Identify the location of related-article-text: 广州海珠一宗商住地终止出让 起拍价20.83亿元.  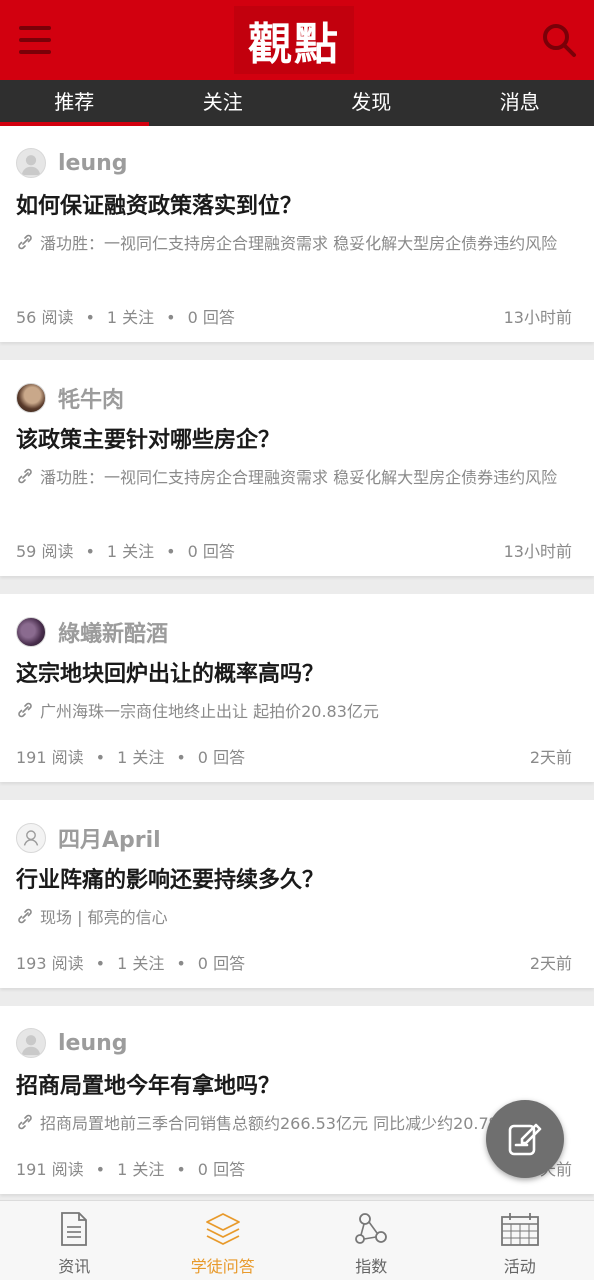
(209, 711).